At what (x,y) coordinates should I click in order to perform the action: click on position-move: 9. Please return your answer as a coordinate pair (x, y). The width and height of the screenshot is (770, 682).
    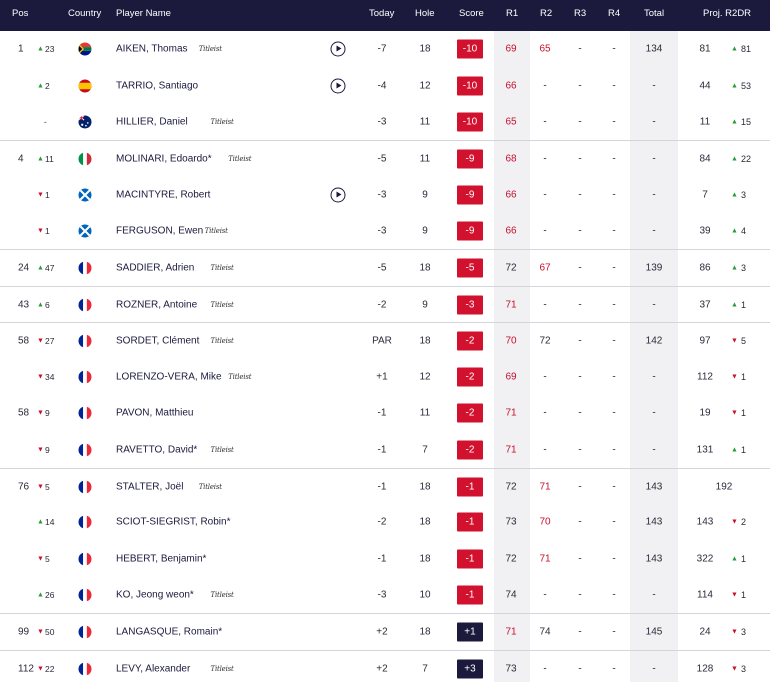
    Looking at the image, I should click on (47, 449).